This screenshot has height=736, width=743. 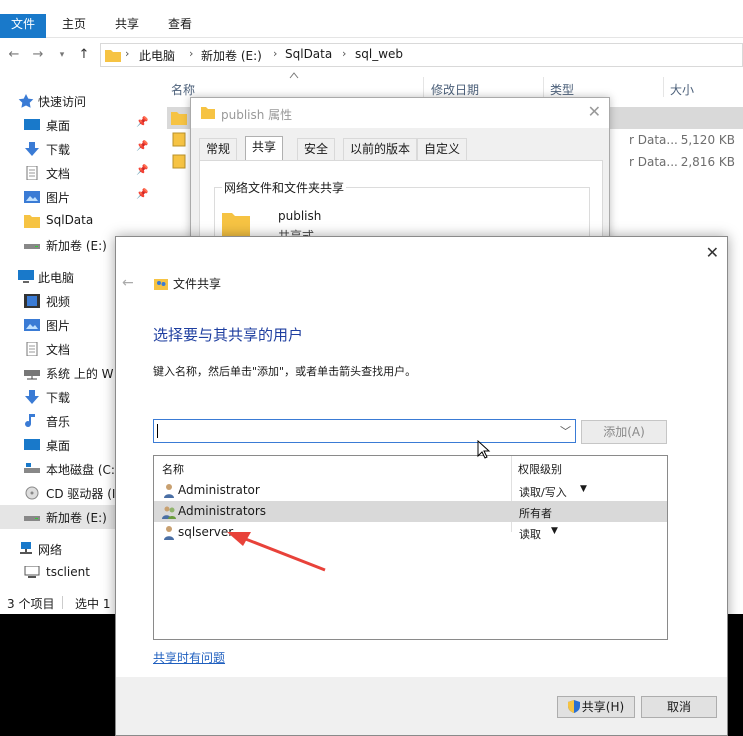 What do you see at coordinates (77, 149) in the screenshot?
I see `nav-downloads: 下载 📌` at bounding box center [77, 149].